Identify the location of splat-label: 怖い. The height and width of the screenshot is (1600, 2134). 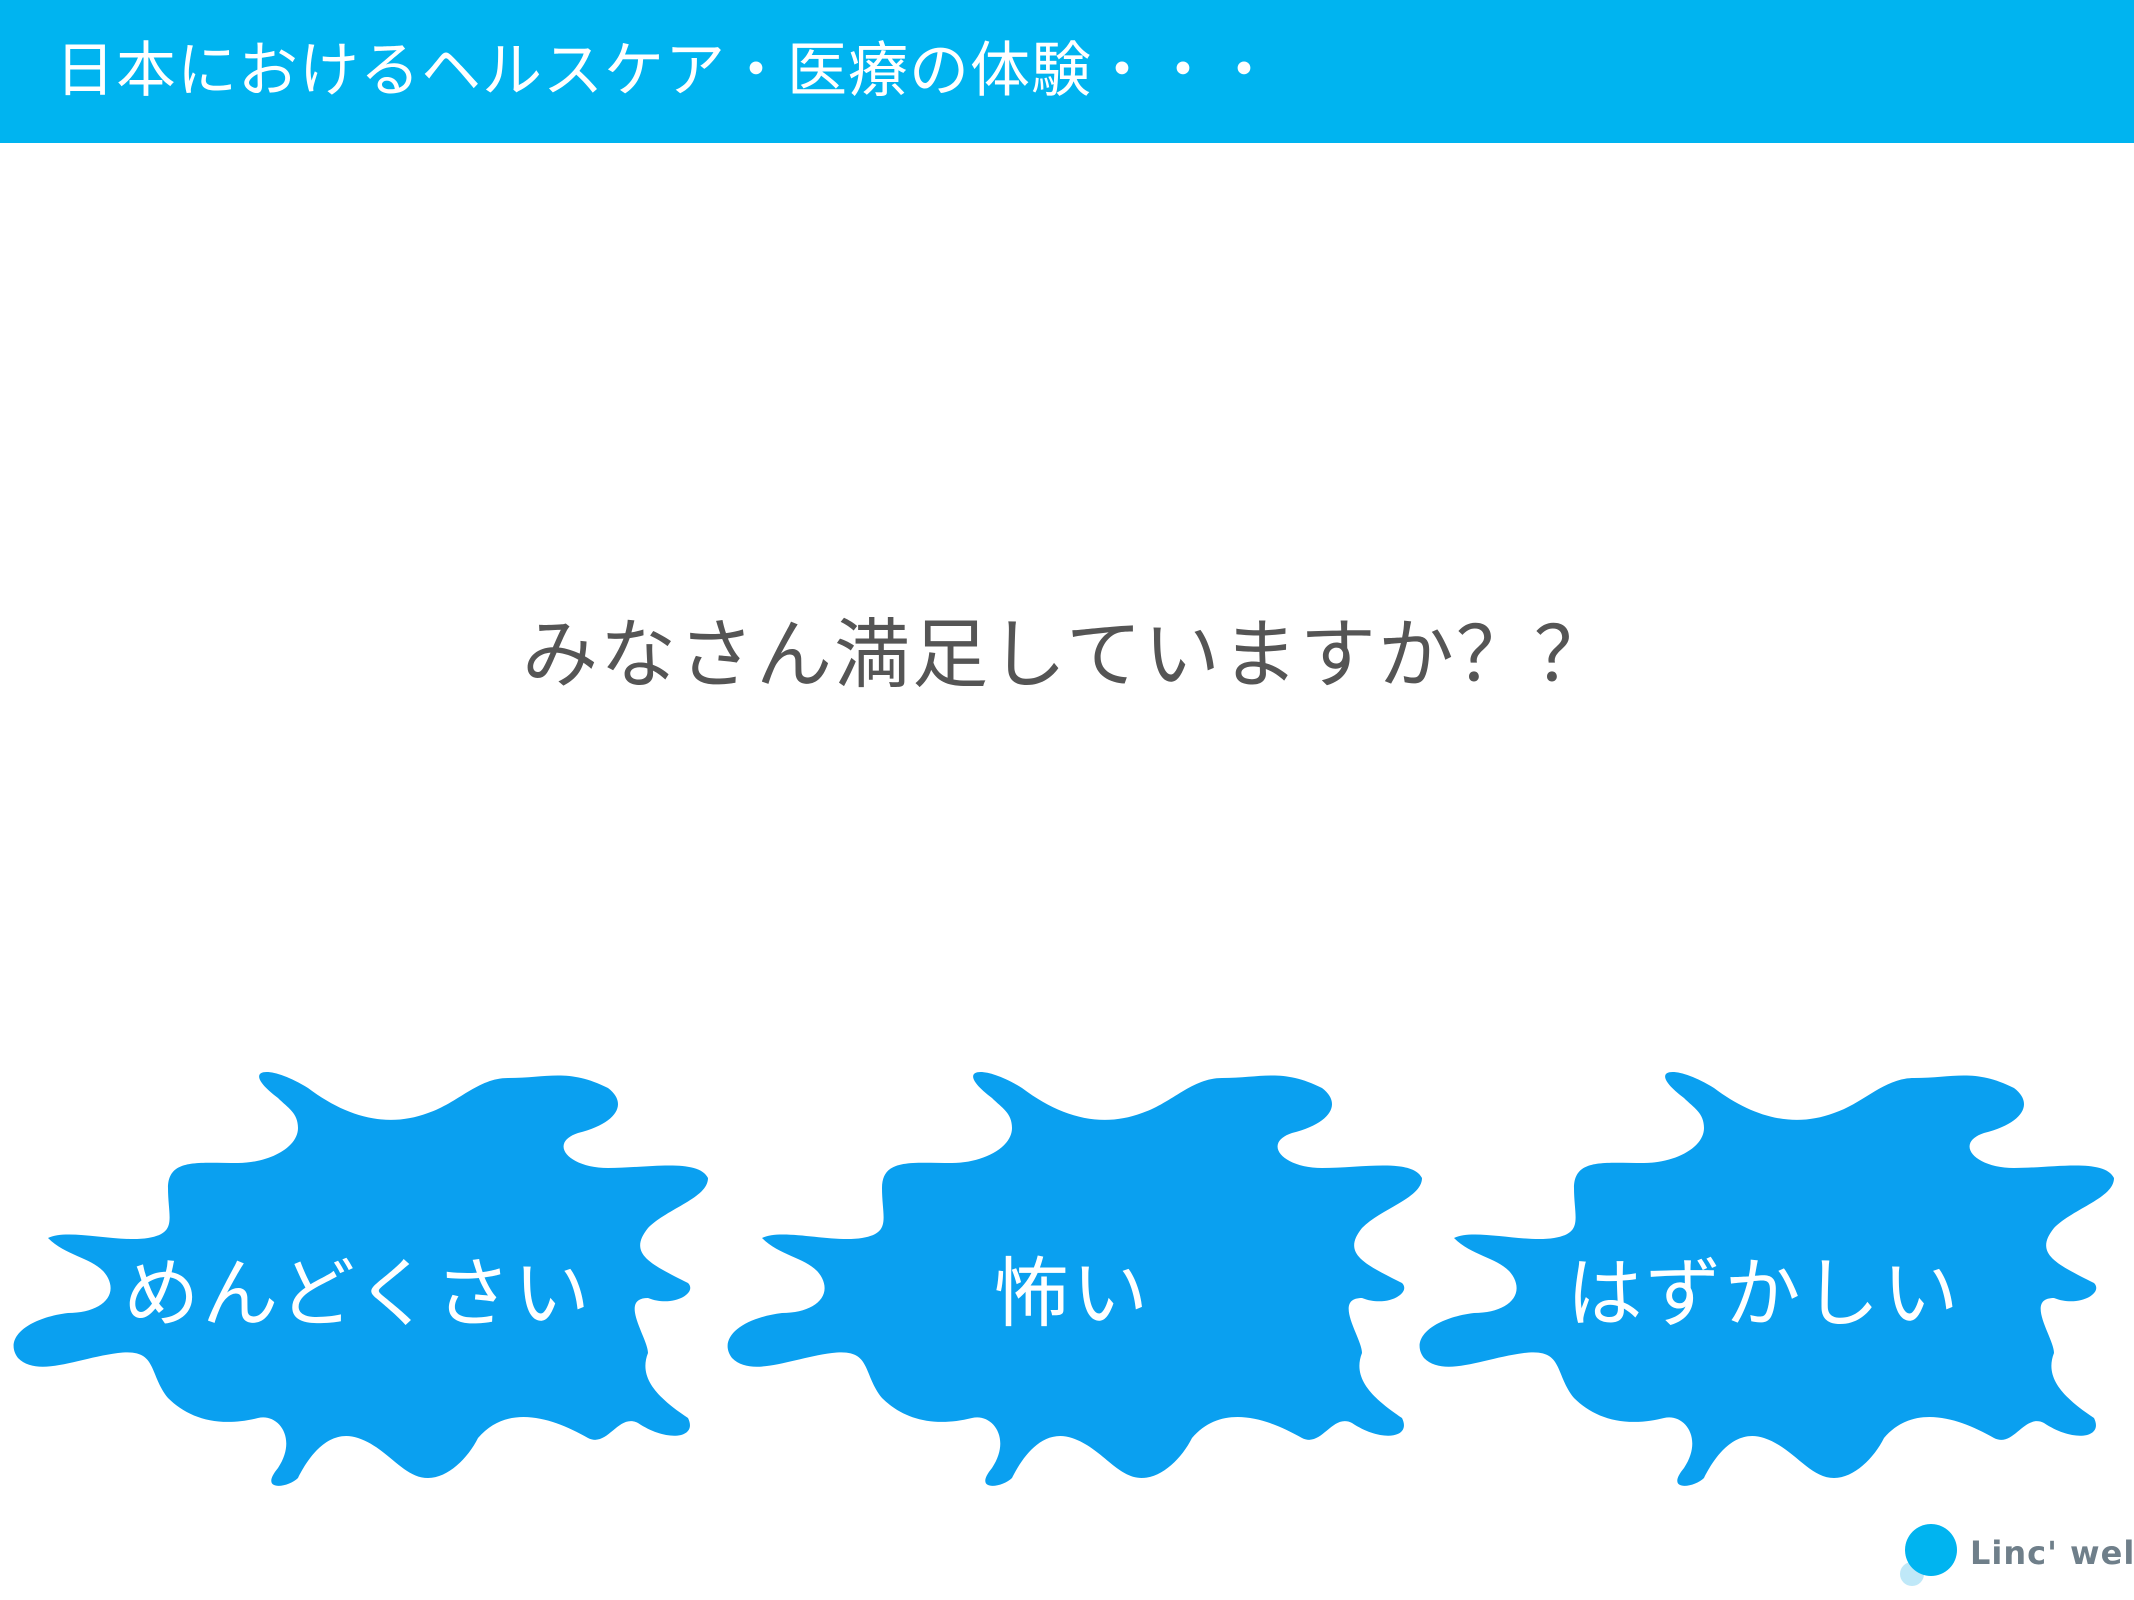
(1072, 1293).